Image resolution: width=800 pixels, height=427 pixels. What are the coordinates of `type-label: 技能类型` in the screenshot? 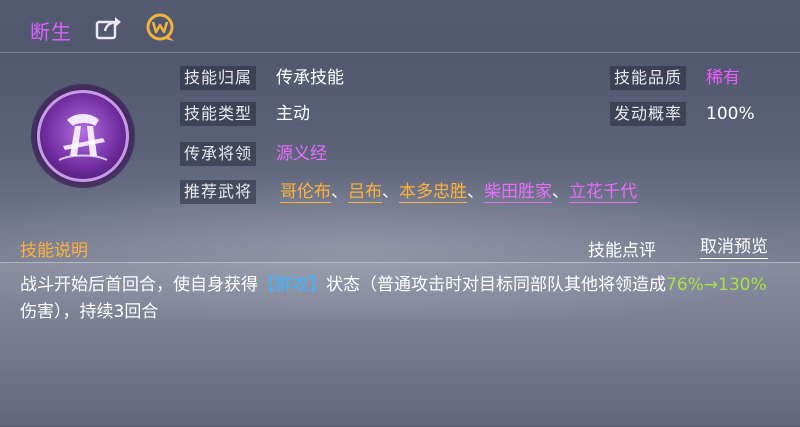 It's located at (218, 114).